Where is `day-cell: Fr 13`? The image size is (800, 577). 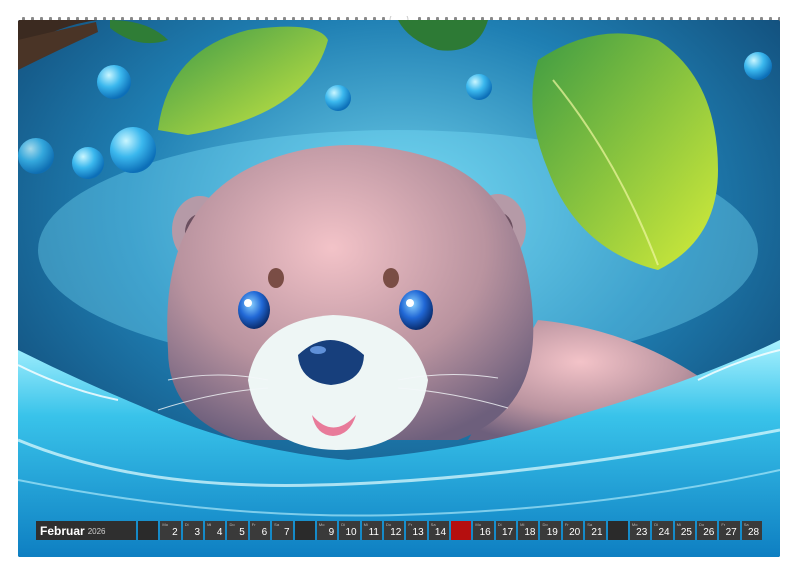
day-cell: Fr 13 is located at coordinates (416, 530).